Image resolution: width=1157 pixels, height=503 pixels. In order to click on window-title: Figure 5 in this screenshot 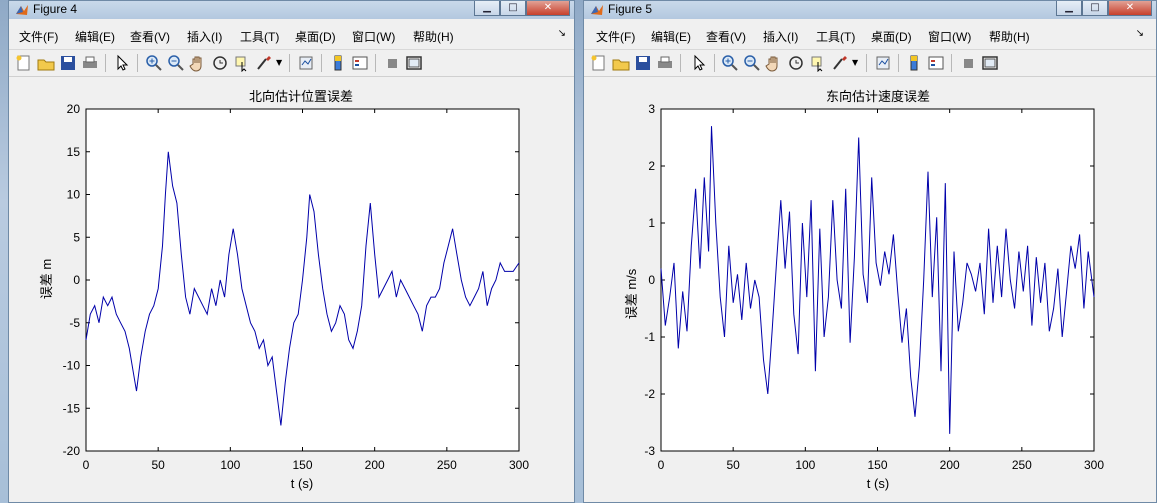, I will do `click(630, 9)`.